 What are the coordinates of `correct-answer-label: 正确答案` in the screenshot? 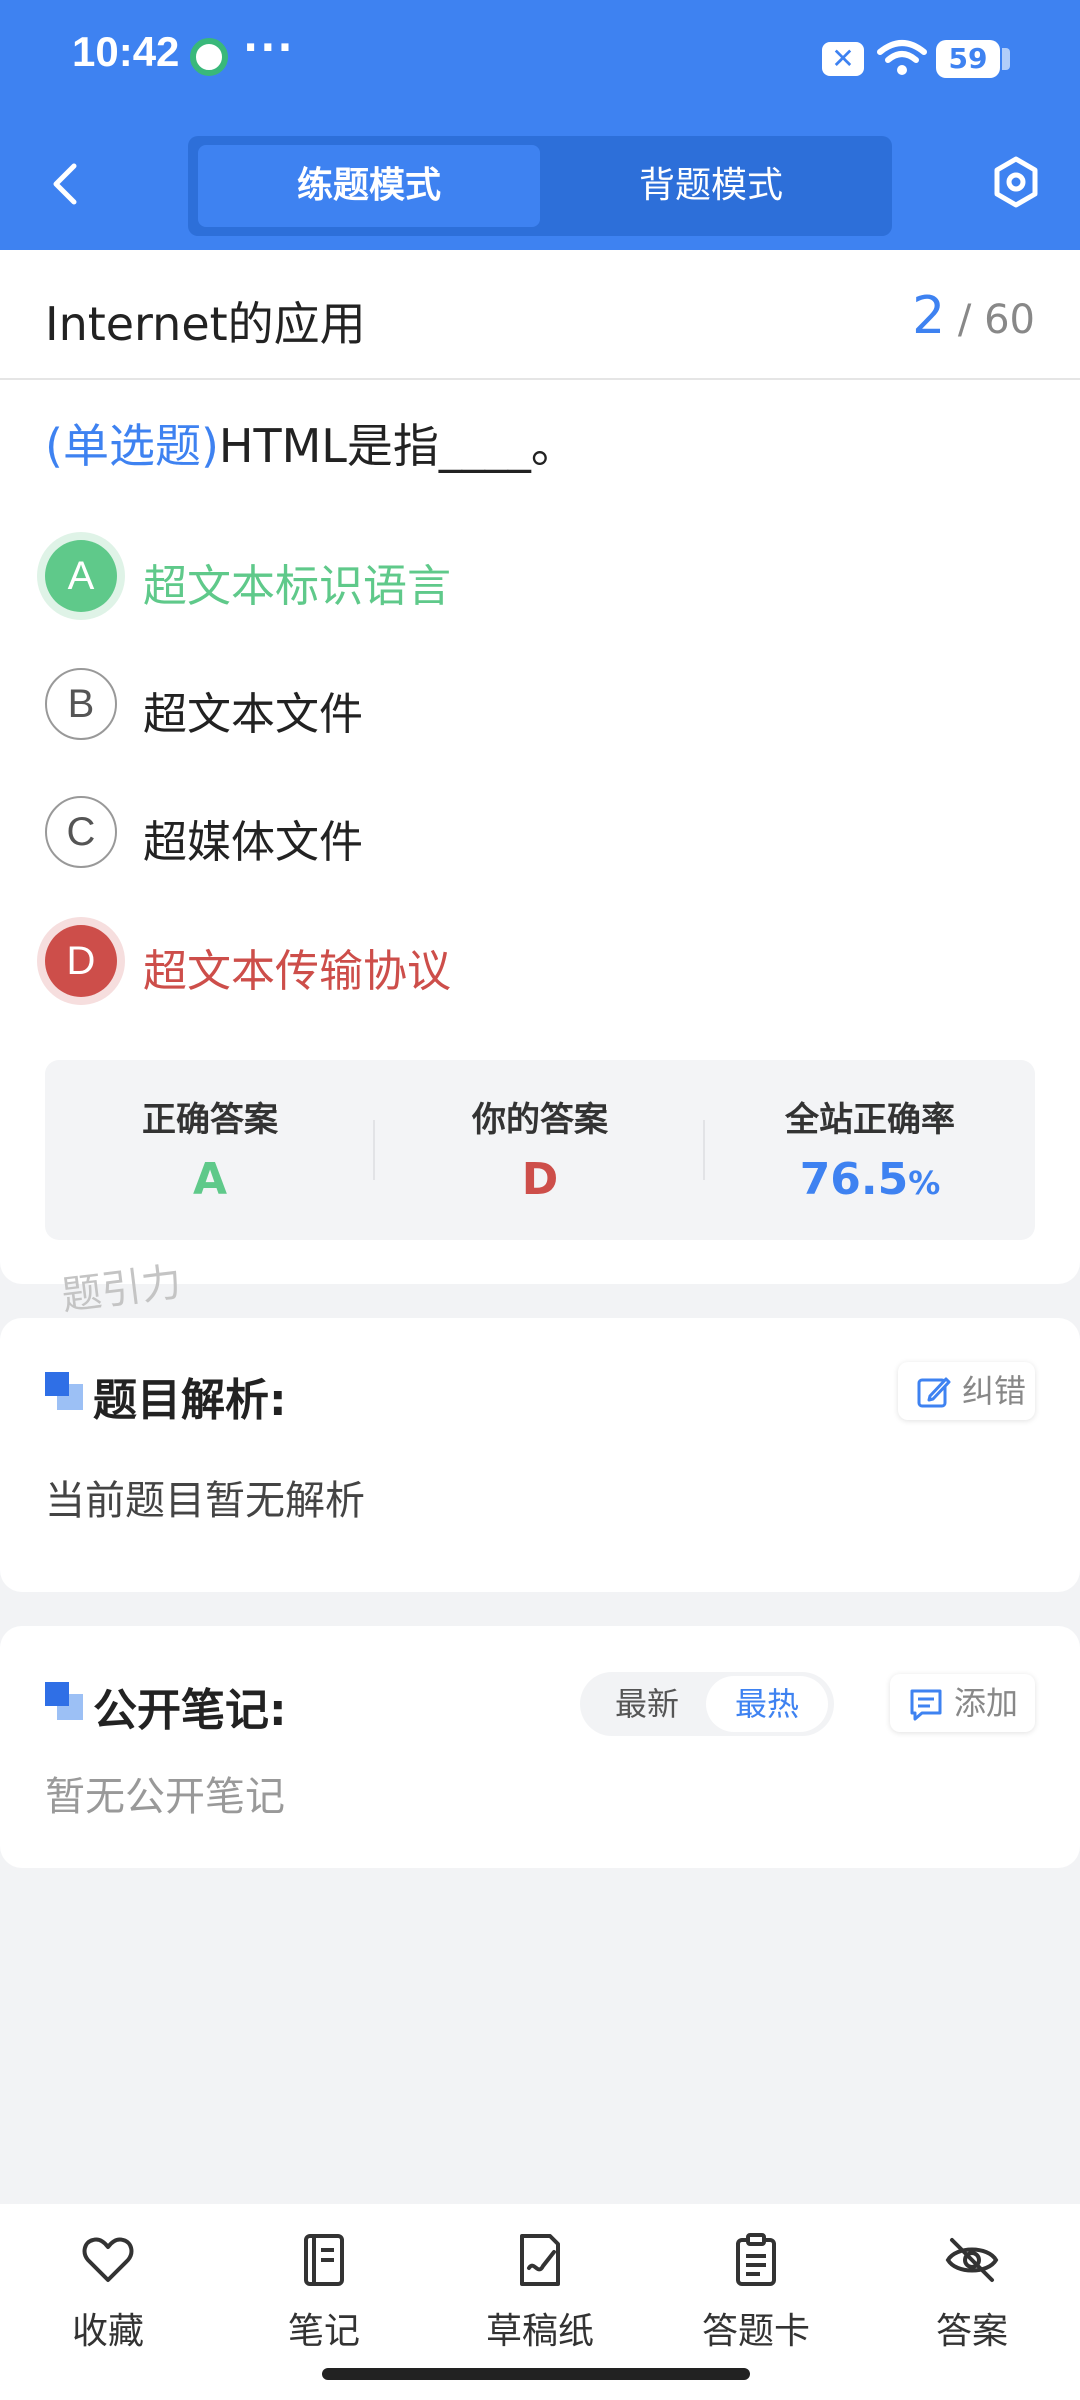 It's located at (210, 1120).